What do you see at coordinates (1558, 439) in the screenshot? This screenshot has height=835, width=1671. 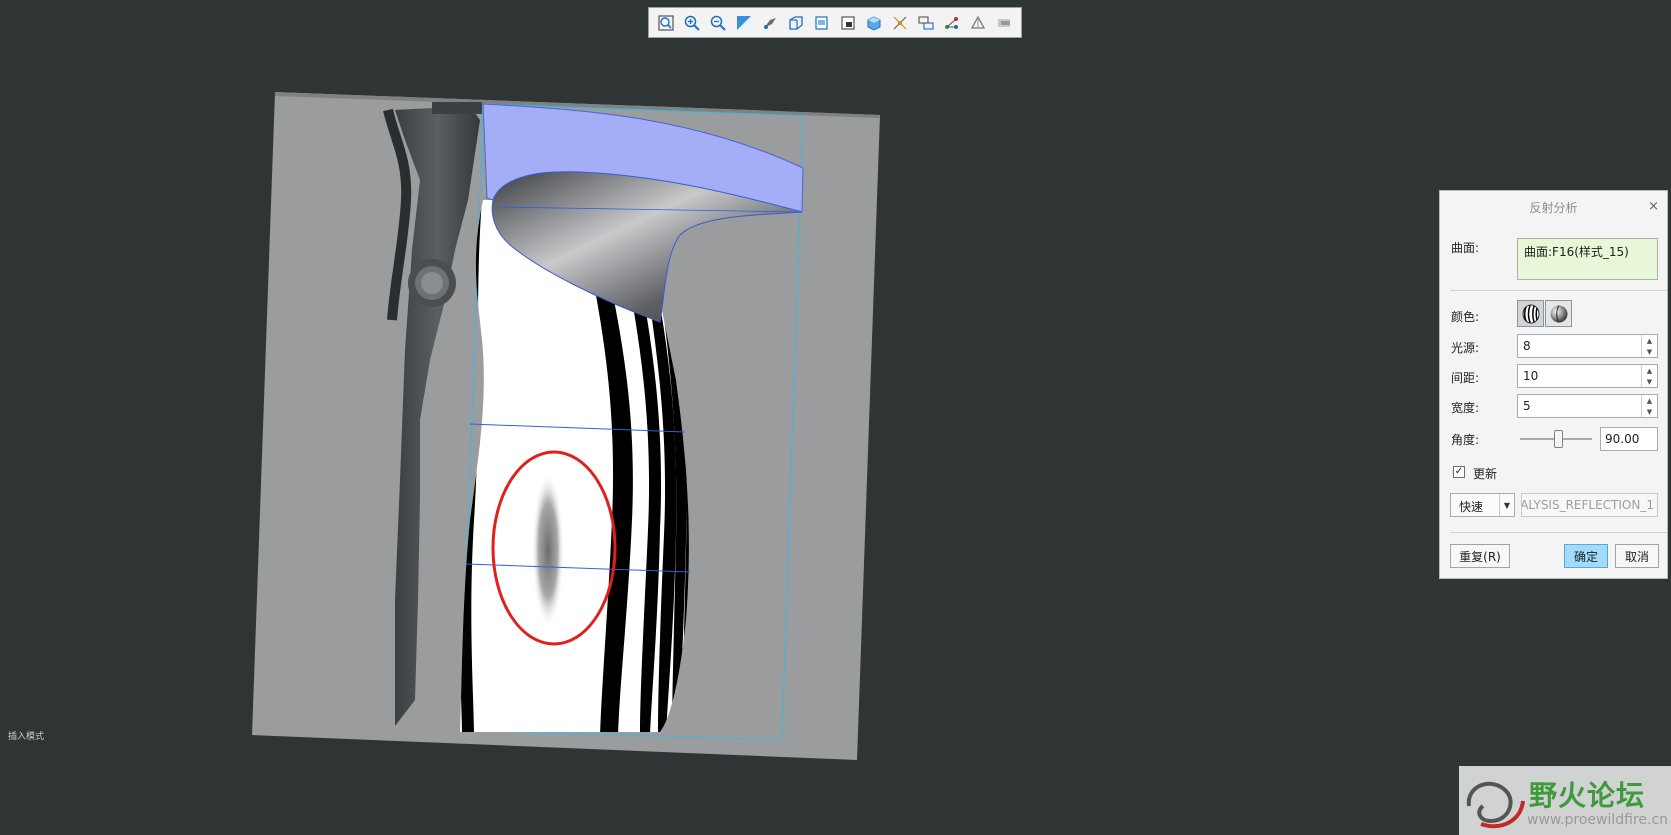 I see `angle-slider-thumb` at bounding box center [1558, 439].